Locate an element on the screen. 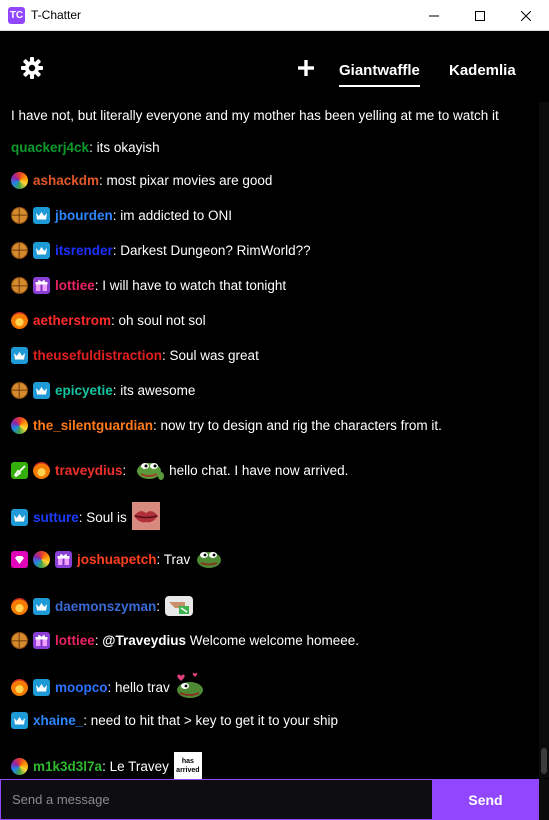  maximize-button is located at coordinates (480, 15).